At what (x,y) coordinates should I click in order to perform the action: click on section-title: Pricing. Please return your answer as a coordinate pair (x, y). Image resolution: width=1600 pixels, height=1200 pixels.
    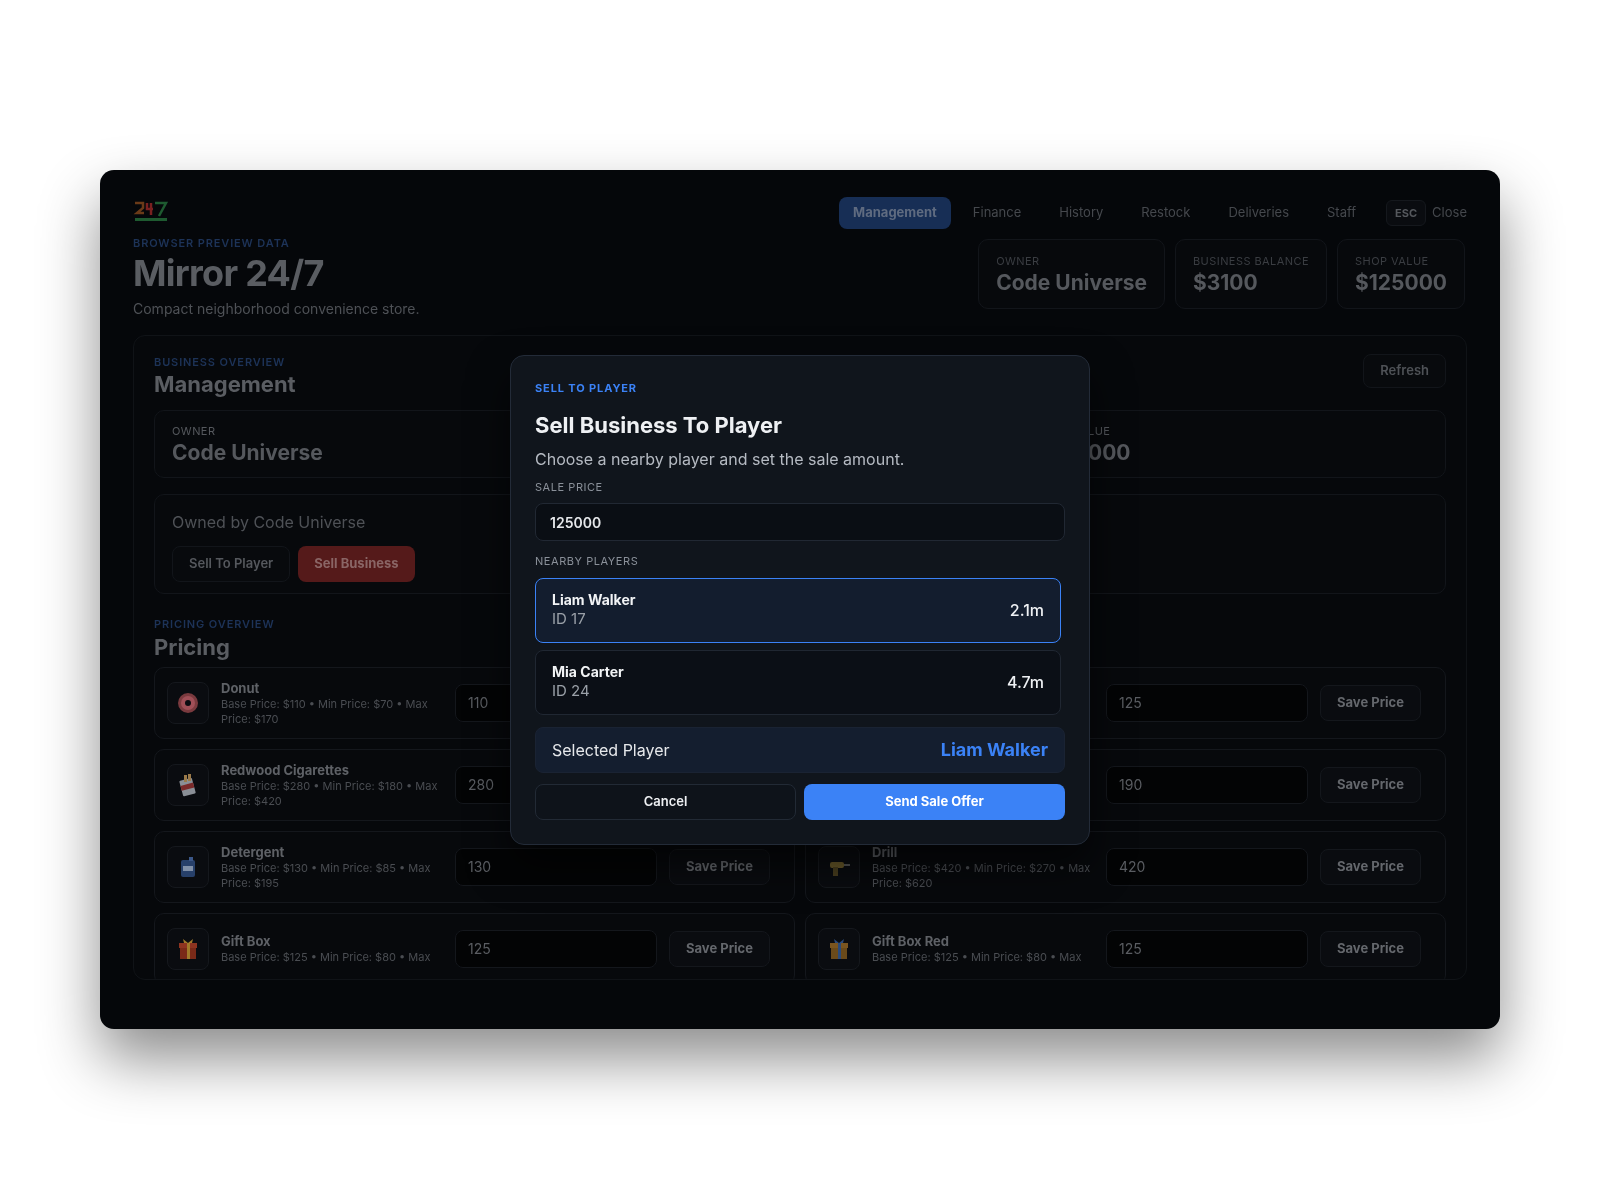
    Looking at the image, I should click on (192, 646).